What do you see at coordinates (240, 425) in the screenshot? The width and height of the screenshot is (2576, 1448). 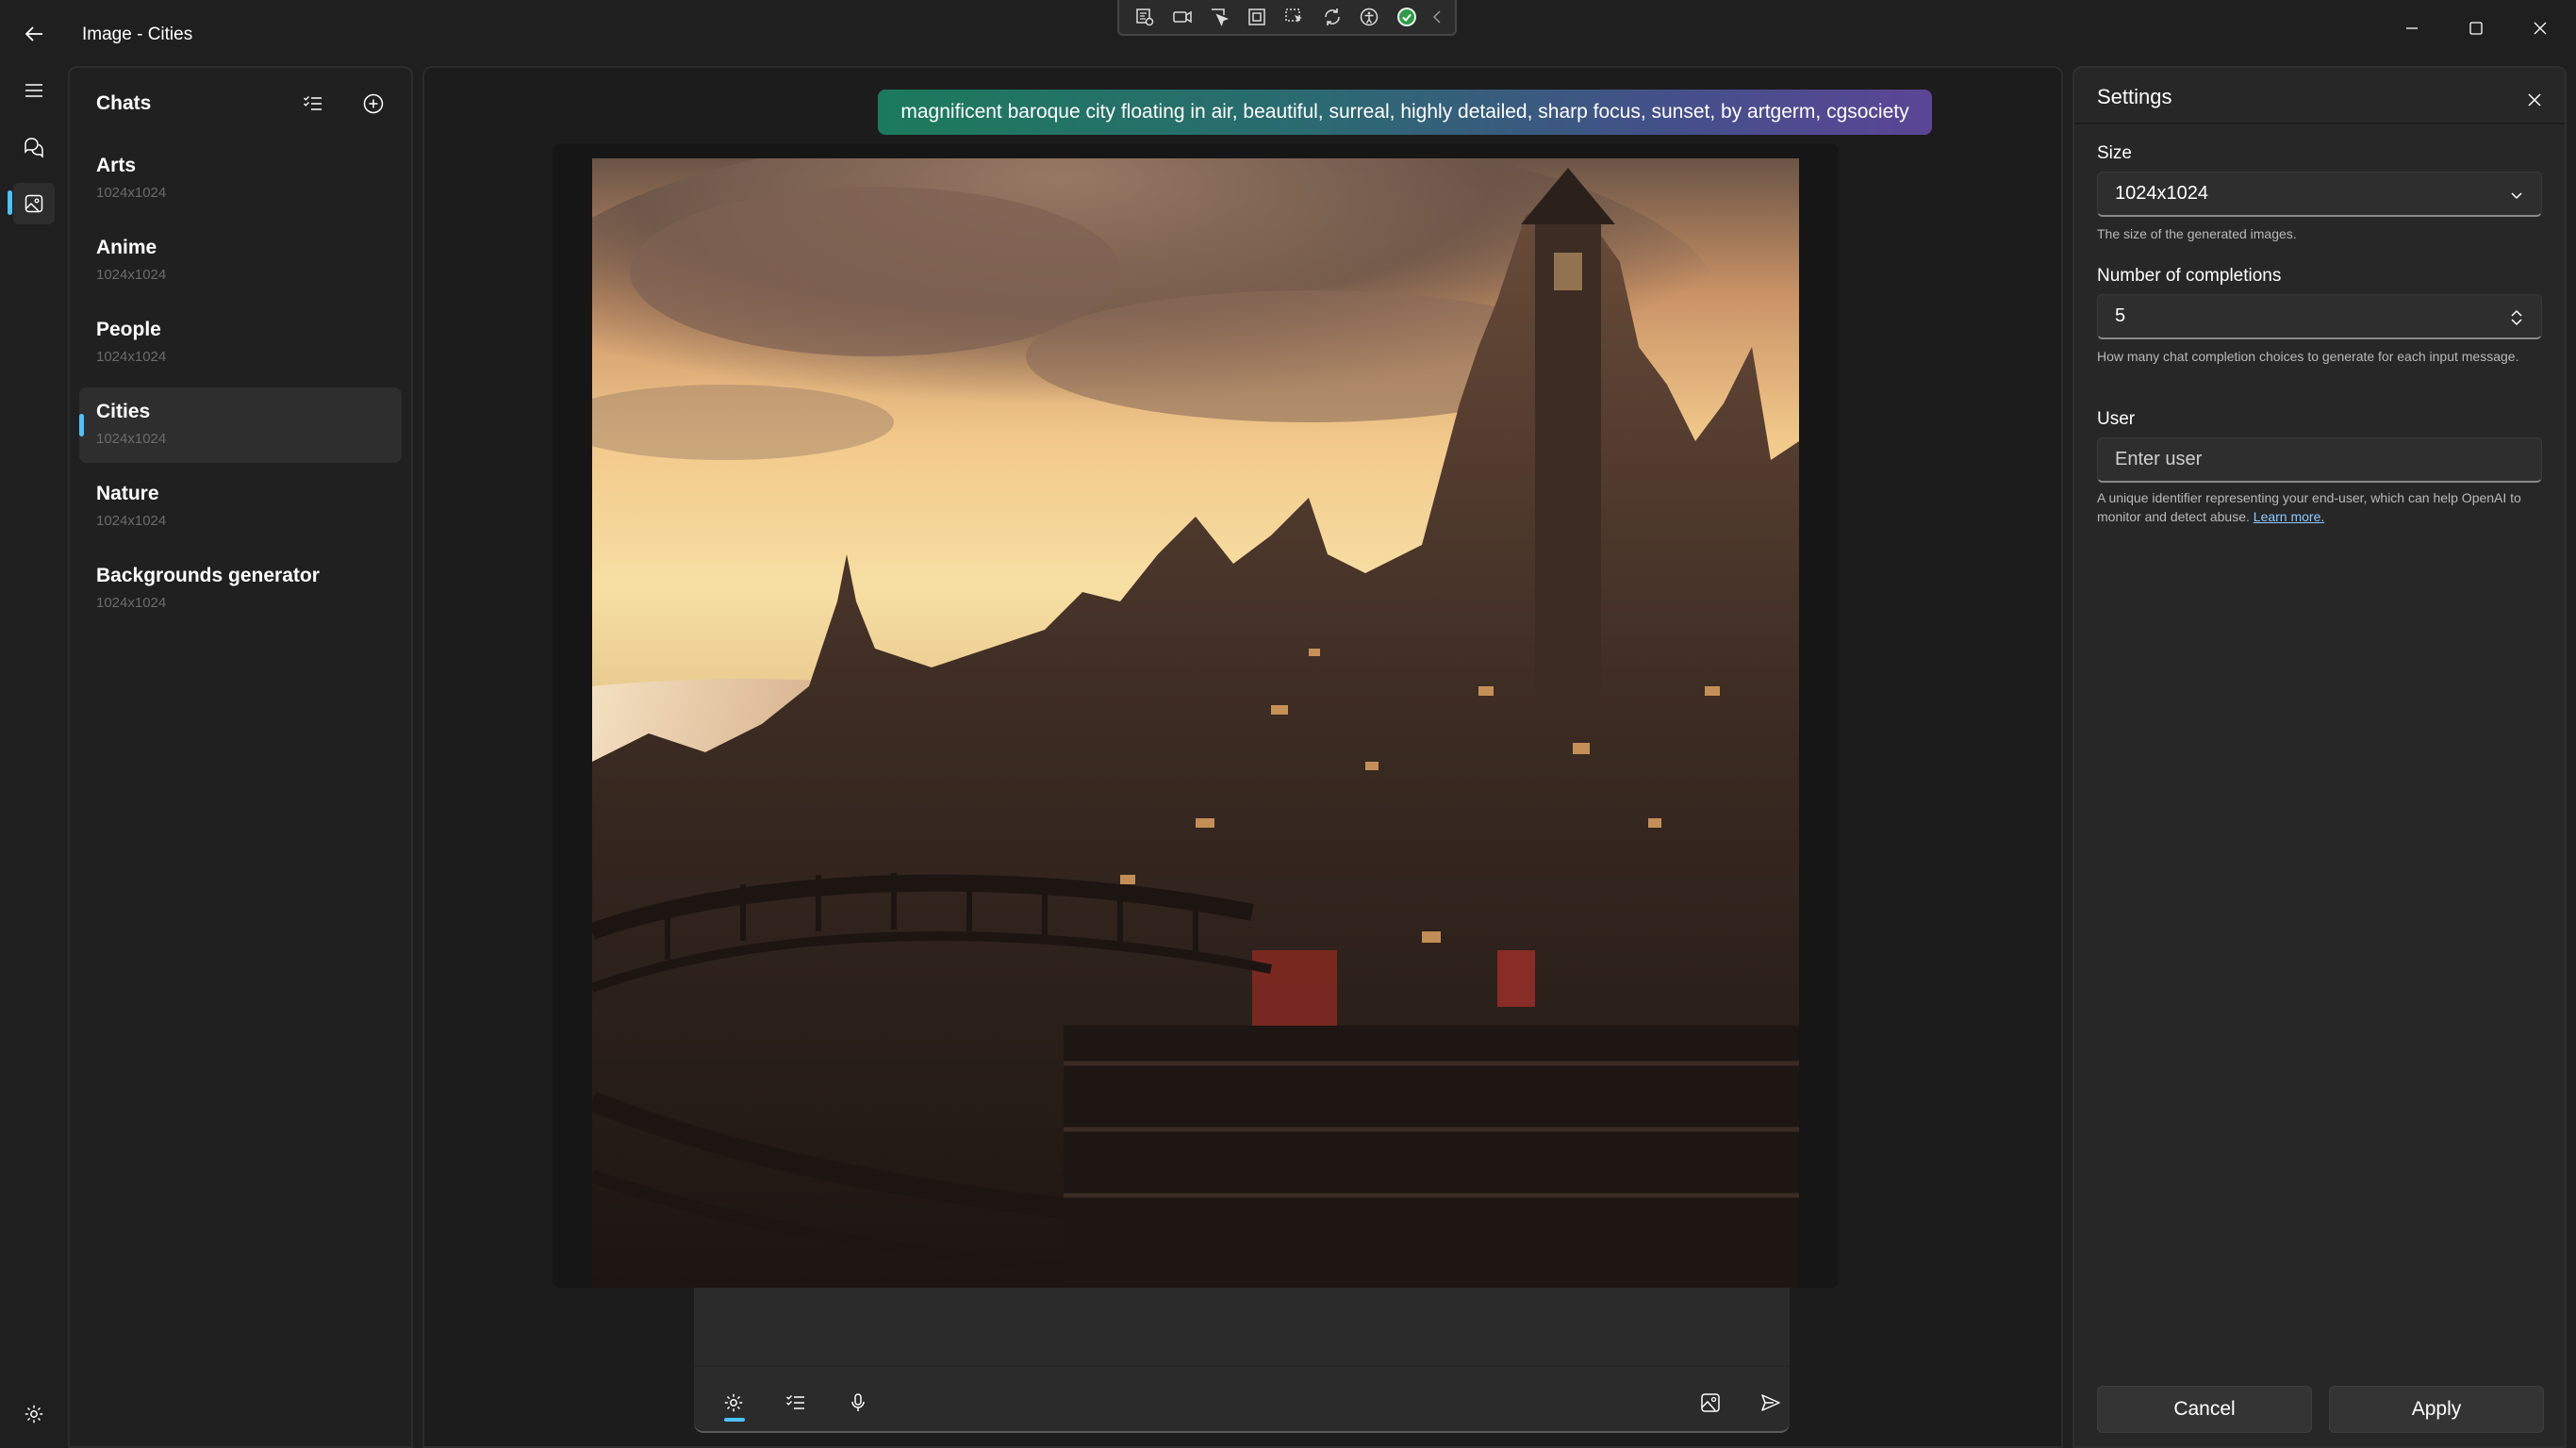 I see `chat-item-cities: Cities 1024x1024` at bounding box center [240, 425].